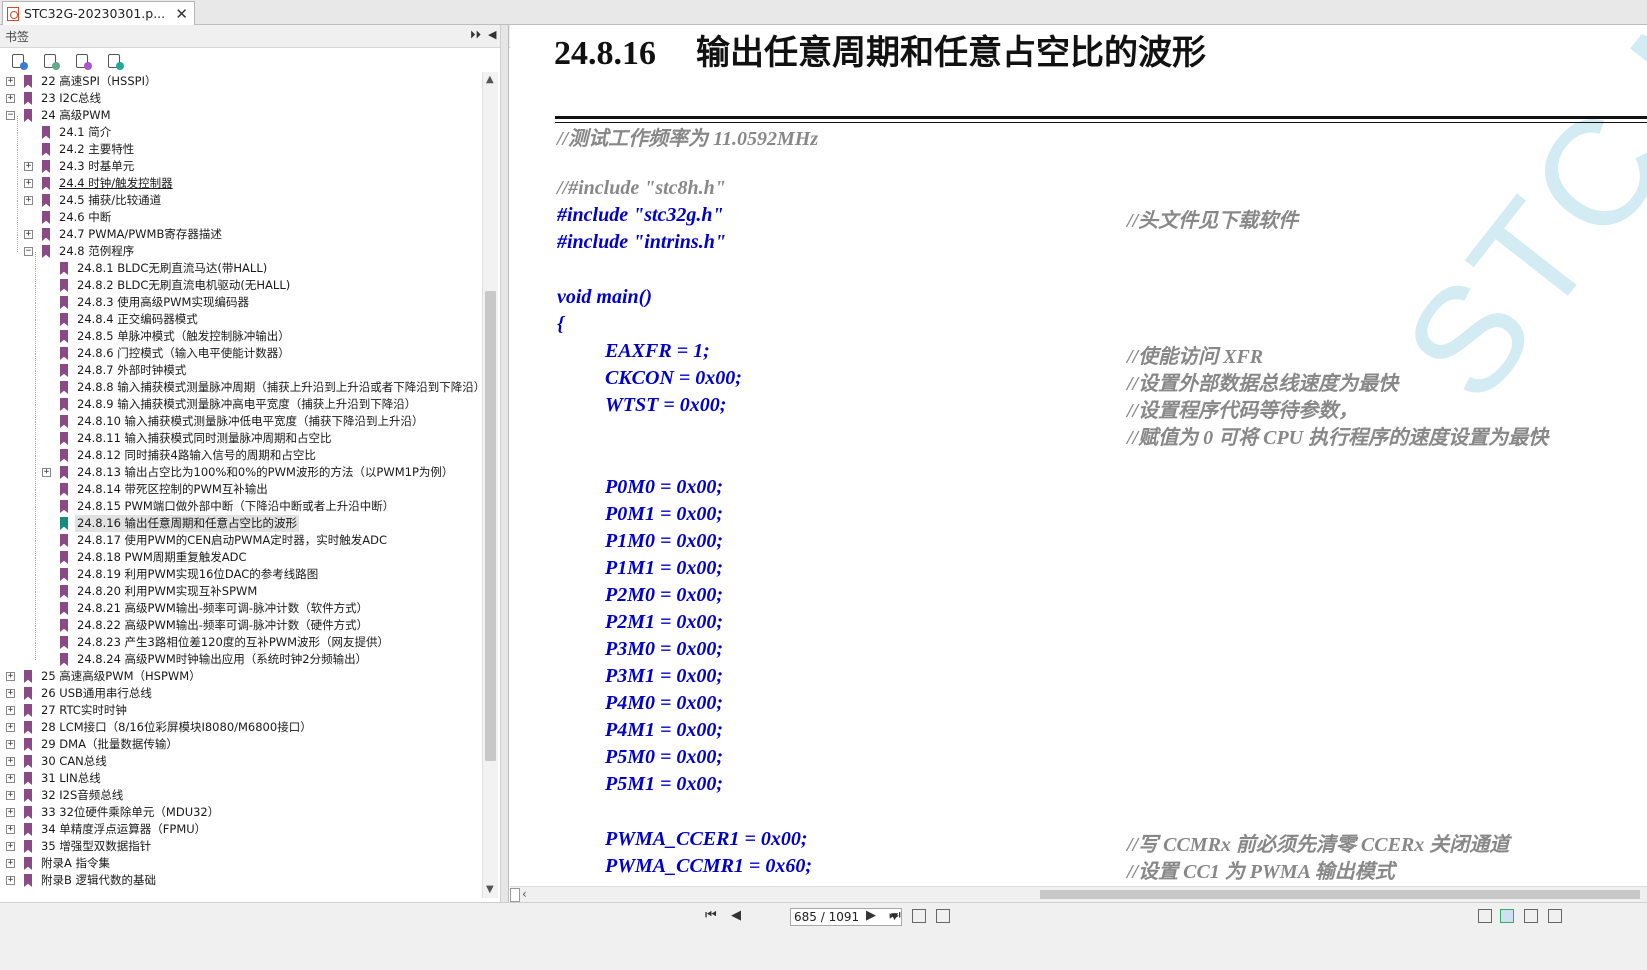  What do you see at coordinates (163, 302) in the screenshot?
I see `bookmark-label: 24.8.3 使用高级PWM实现编码器` at bounding box center [163, 302].